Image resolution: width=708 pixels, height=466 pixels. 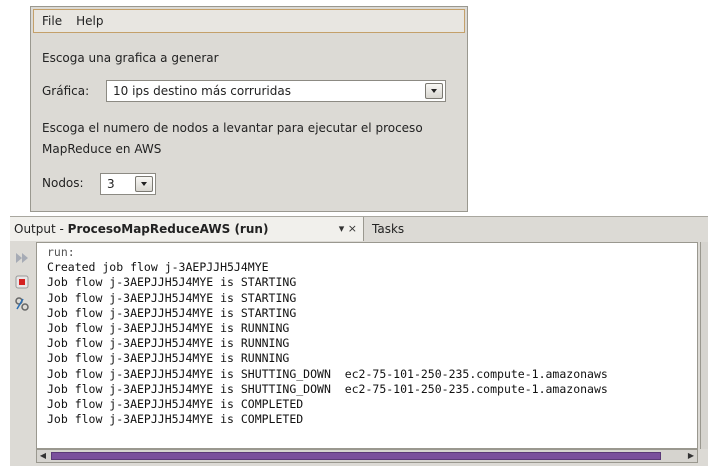 I want to click on console-line: Created job flow j-3AEPJJH5J4MYE, so click(x=158, y=267).